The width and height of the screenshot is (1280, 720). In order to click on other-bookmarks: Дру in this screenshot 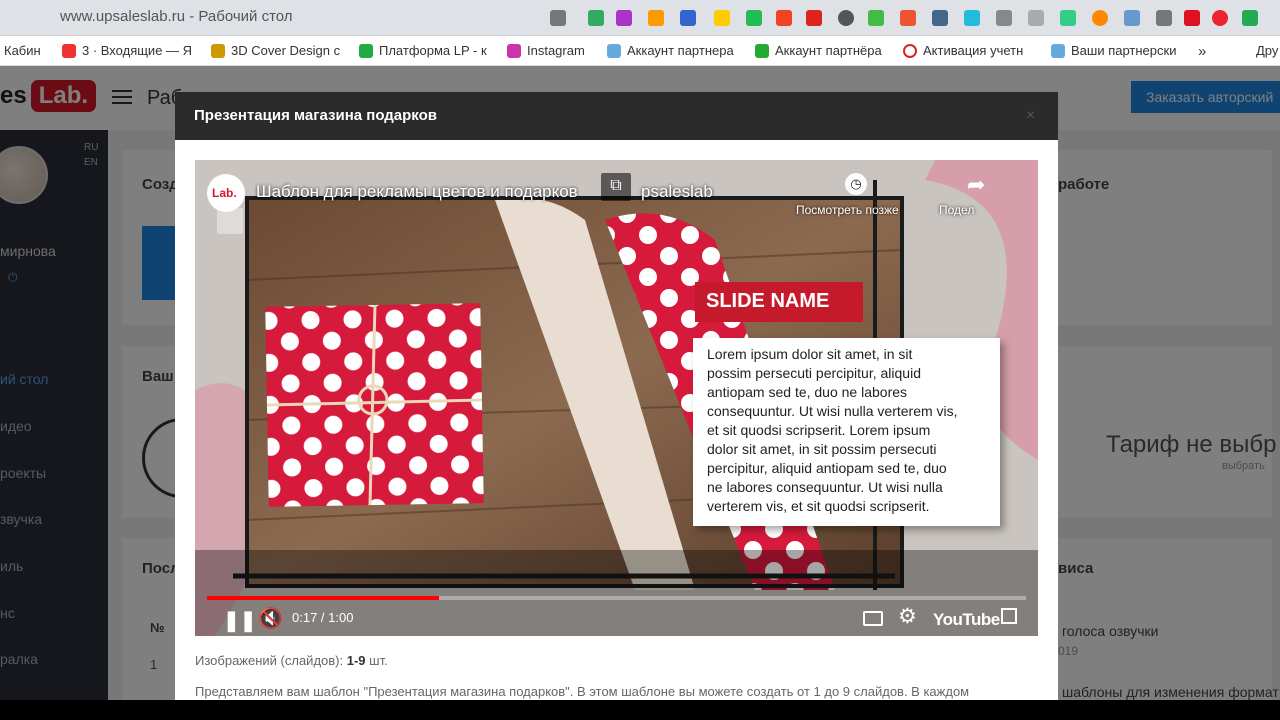, I will do `click(1267, 50)`.